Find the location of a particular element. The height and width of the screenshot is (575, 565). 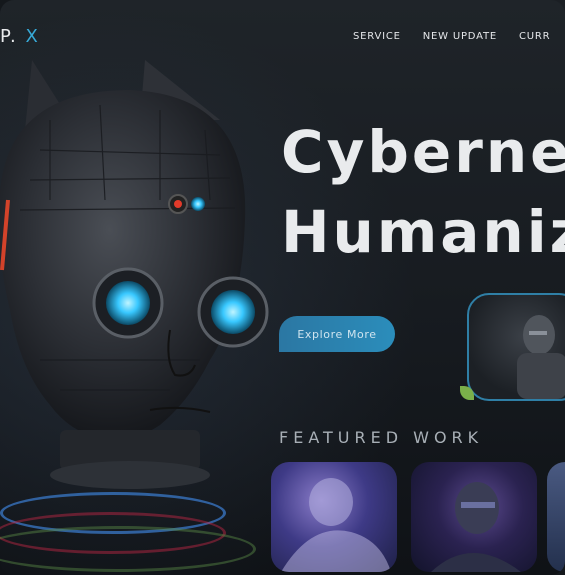

logo-accent: X is located at coordinates (32, 36).